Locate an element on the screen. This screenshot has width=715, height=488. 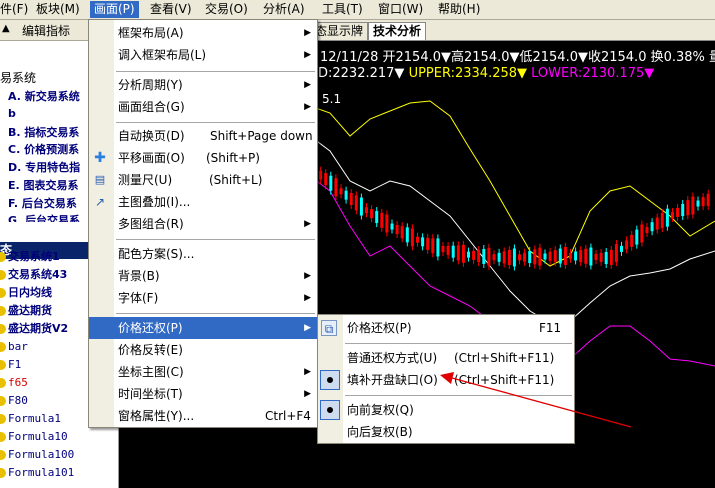
ruler-icon: ▤ is located at coordinates (100, 179).